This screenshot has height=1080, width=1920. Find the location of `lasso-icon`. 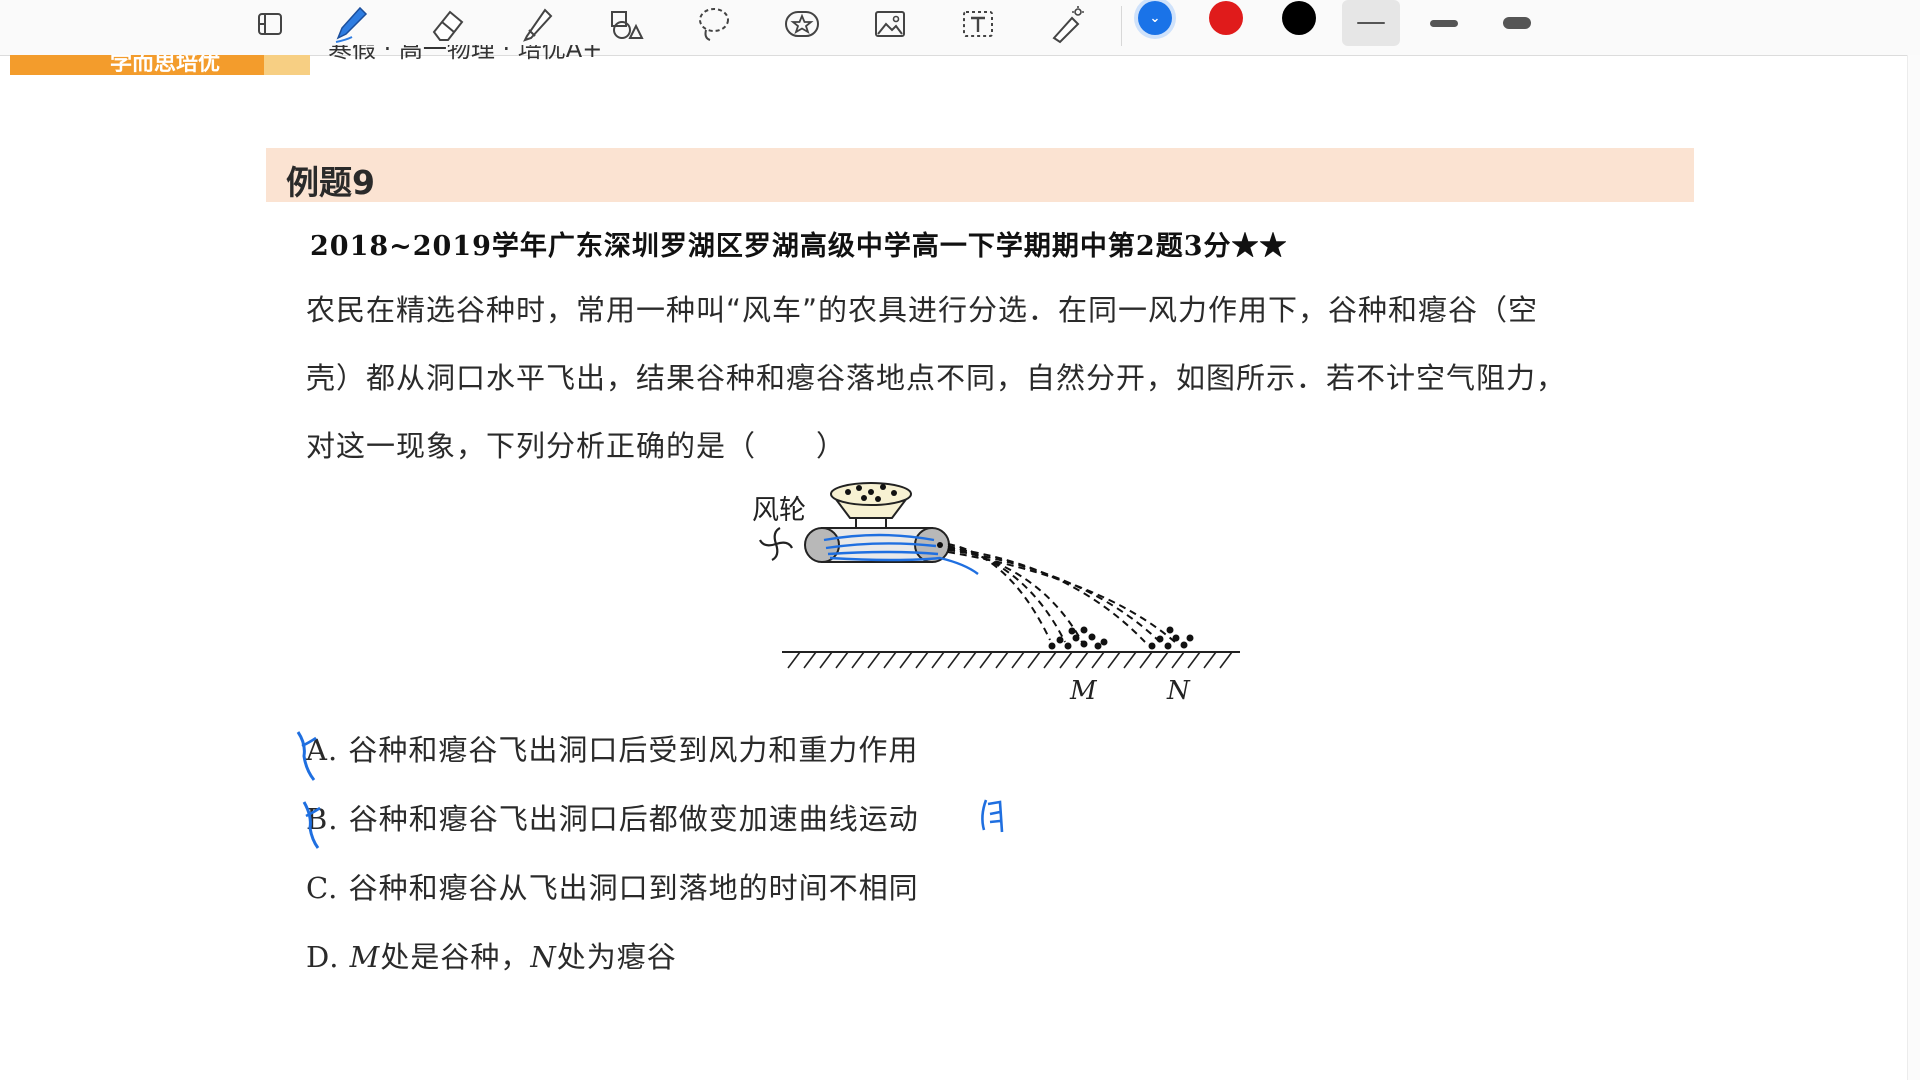

lasso-icon is located at coordinates (714, 24).